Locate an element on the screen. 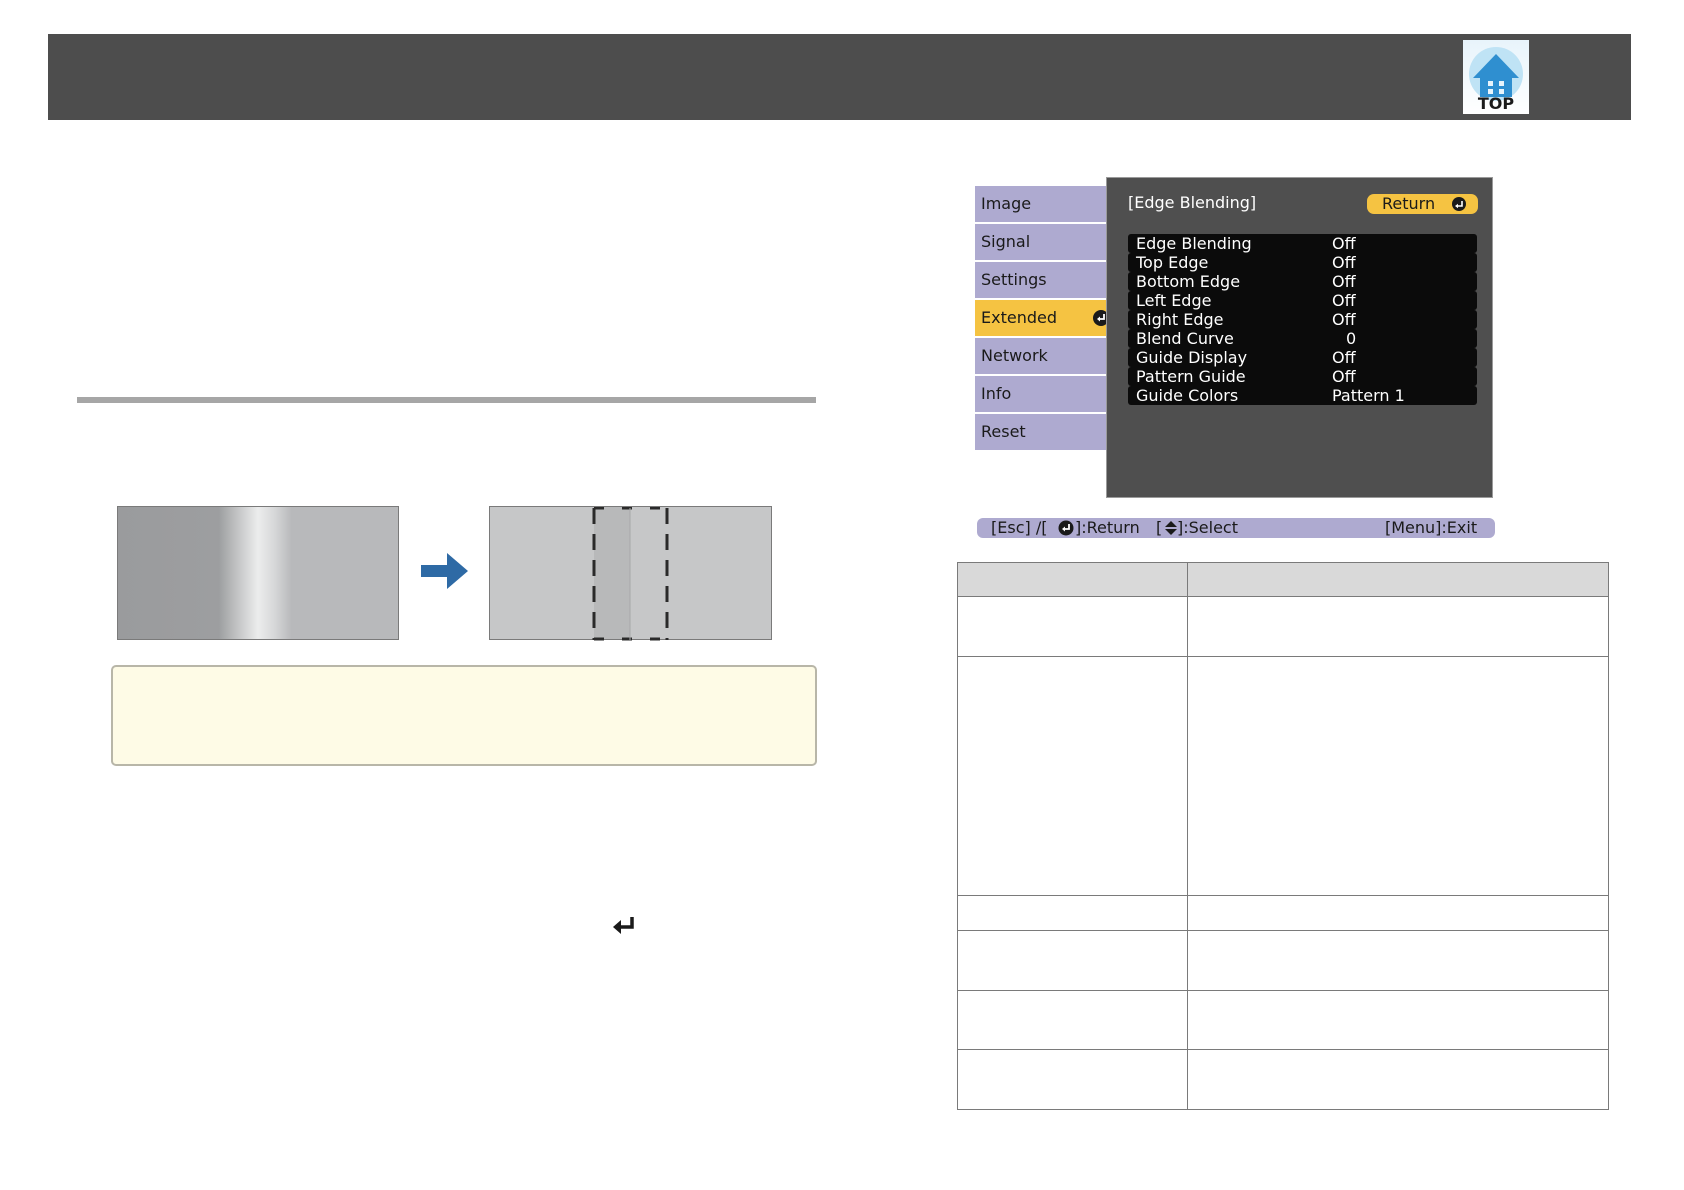  row-label: Pattern Guide is located at coordinates (1191, 376).